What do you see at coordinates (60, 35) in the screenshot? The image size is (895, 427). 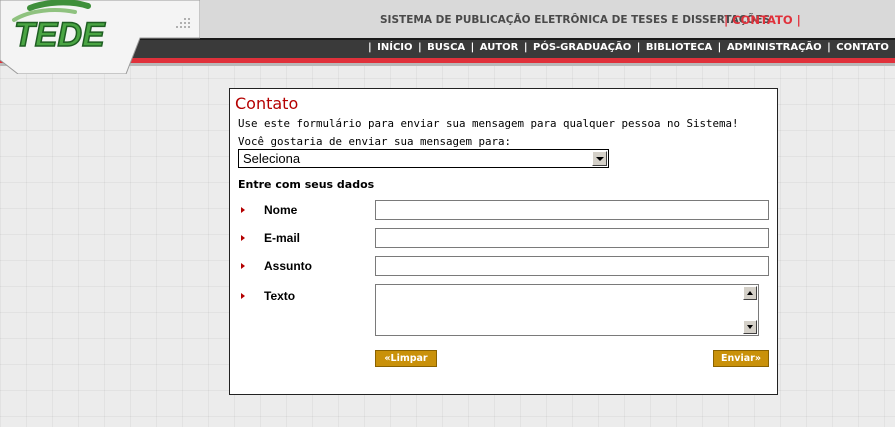 I see `logo-text: TEDE` at bounding box center [60, 35].